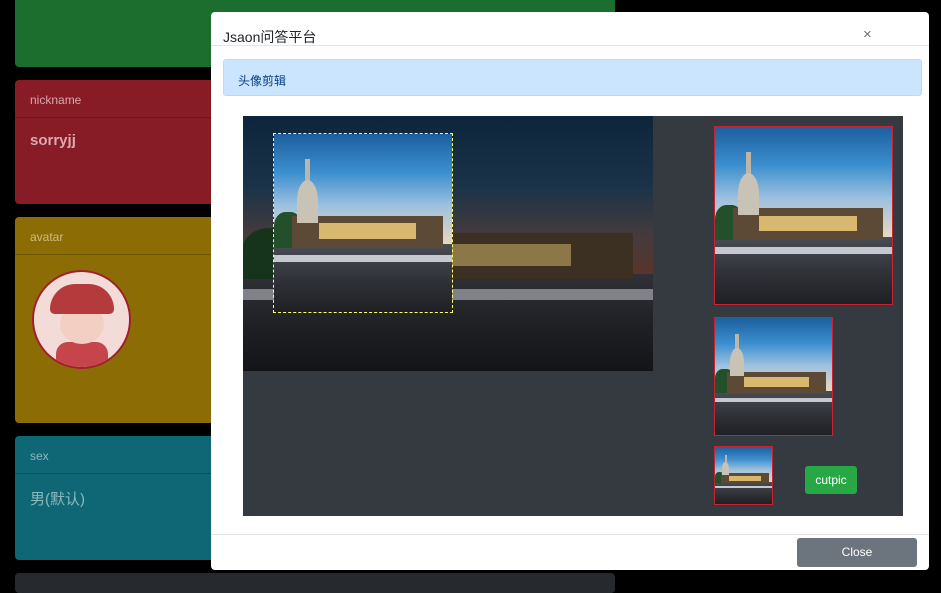  I want to click on modal-footer: Close, so click(570, 552).